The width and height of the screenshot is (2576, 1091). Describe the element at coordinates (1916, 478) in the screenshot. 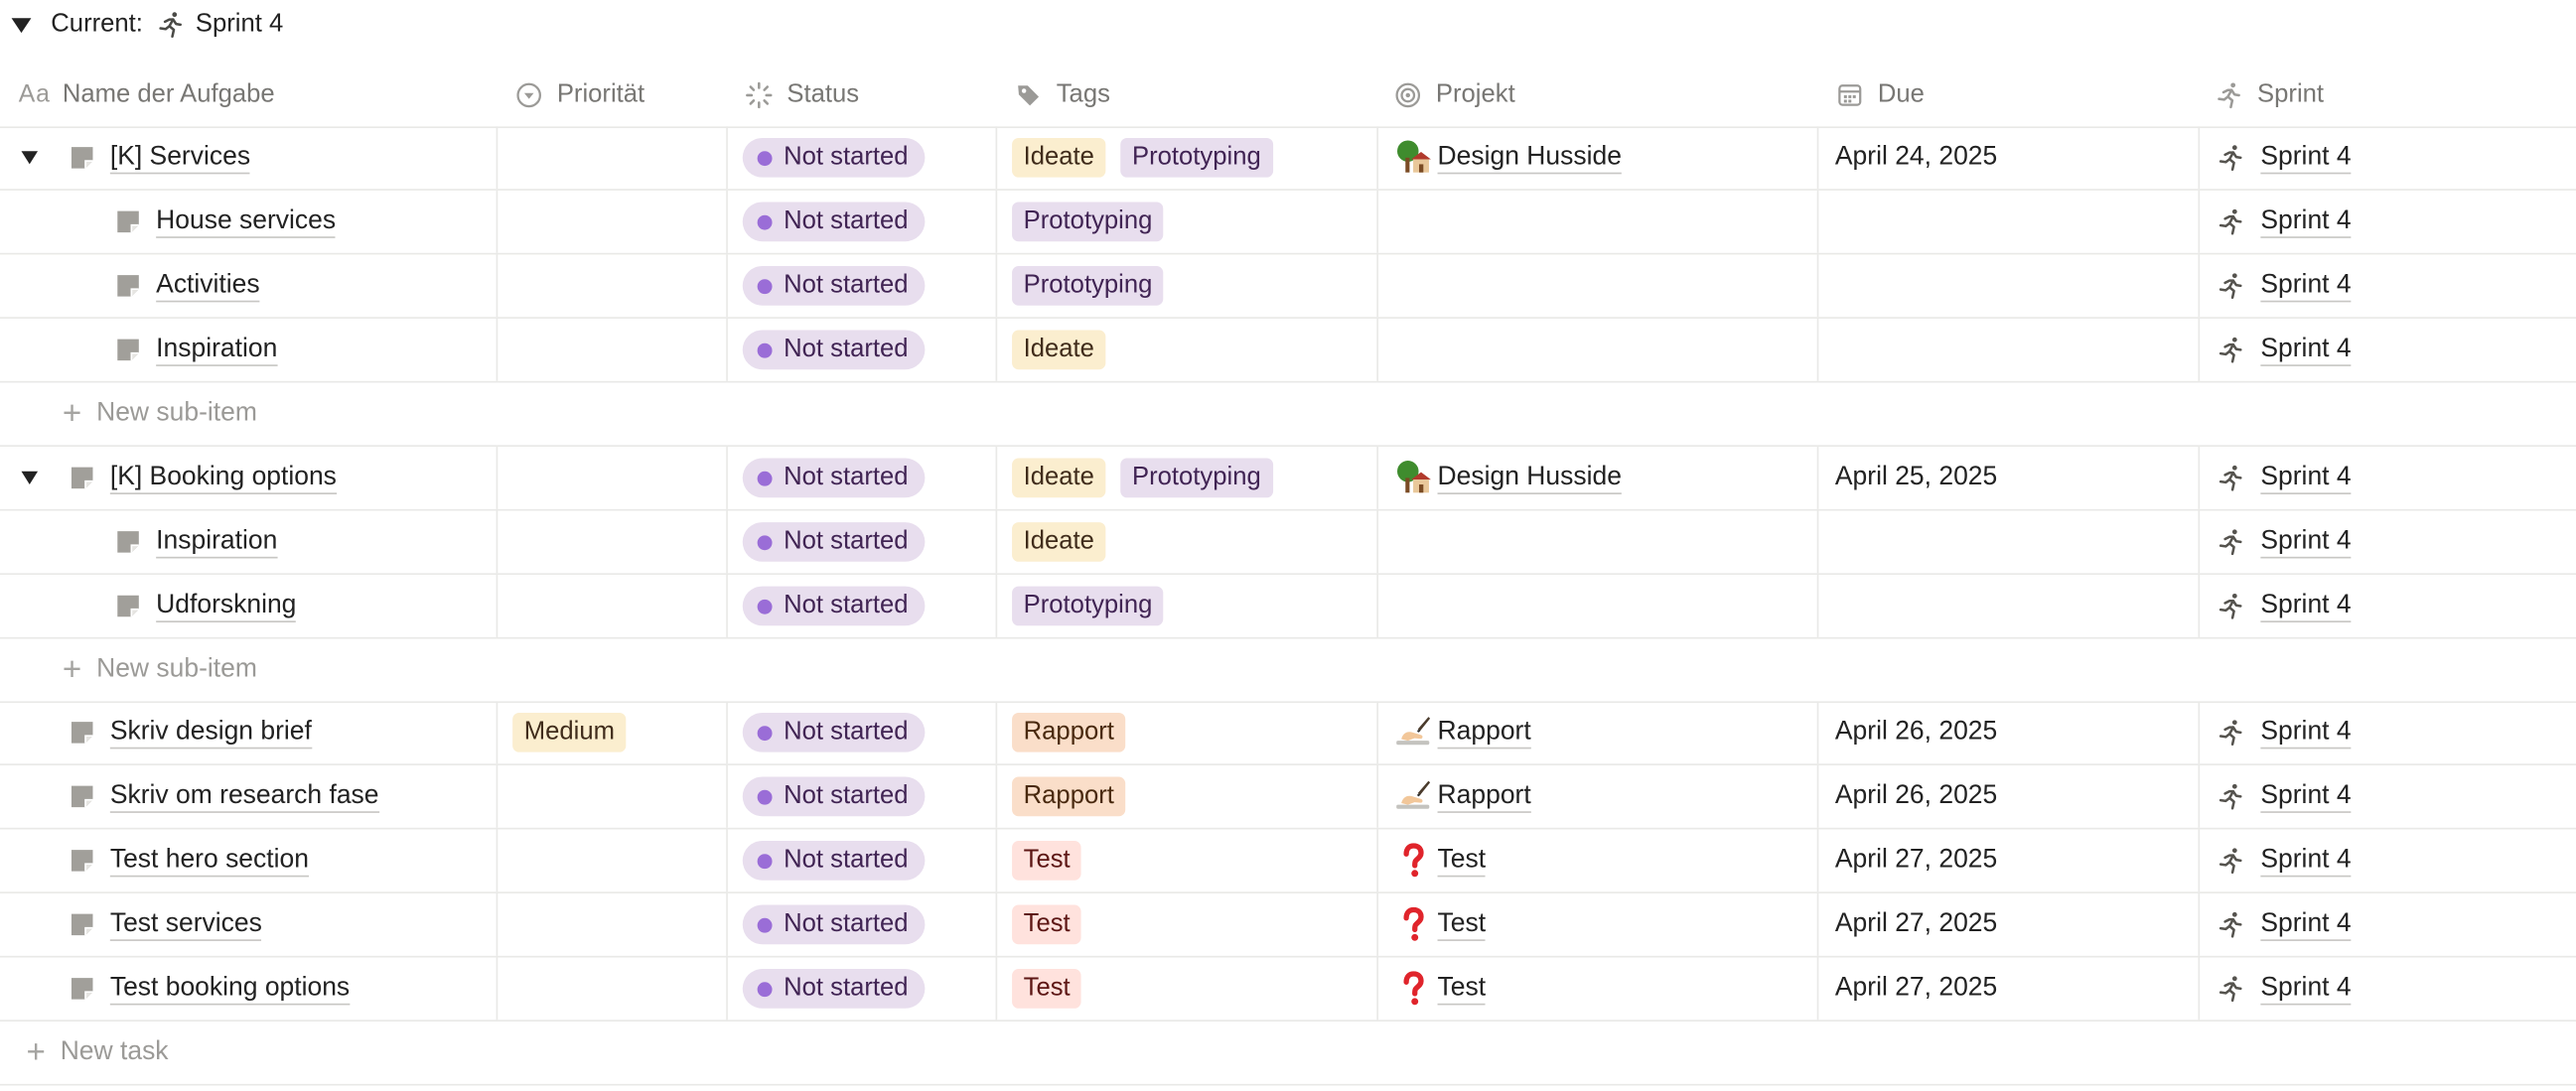

I see `due-cell: April 25, 2025` at that location.